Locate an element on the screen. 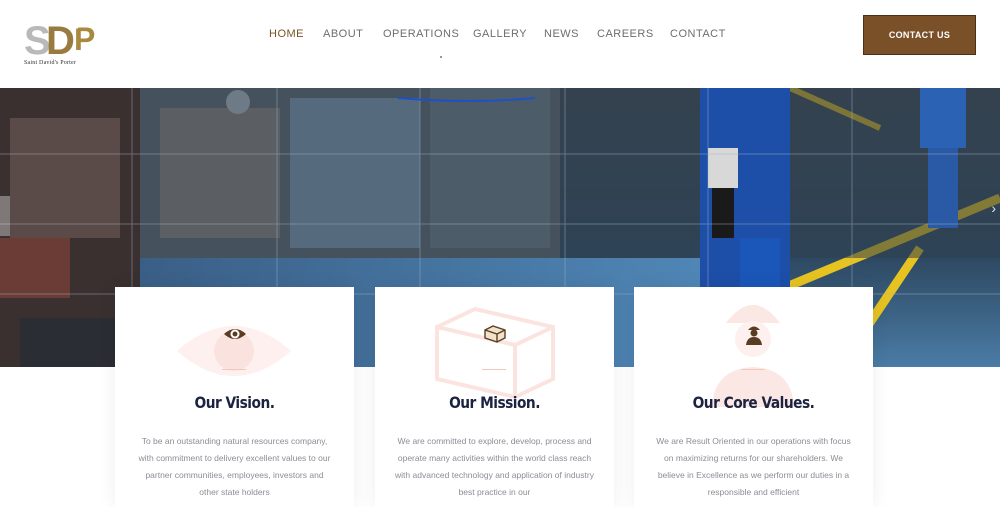 The height and width of the screenshot is (507, 1000). card-title: Our Mission. is located at coordinates (494, 402).